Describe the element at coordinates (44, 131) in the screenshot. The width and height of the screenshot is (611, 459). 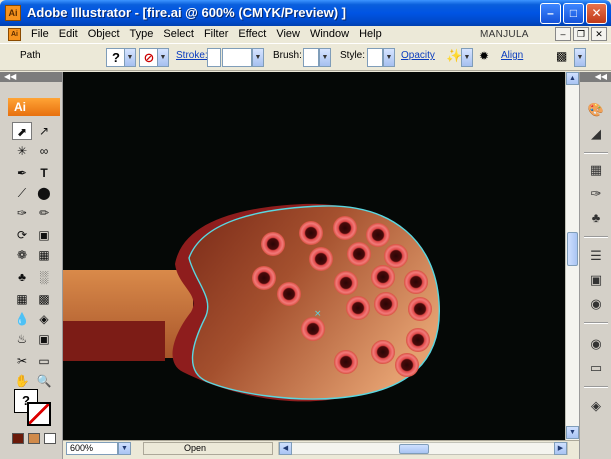
I see `direct-selection-tool-icon: ↗` at that location.